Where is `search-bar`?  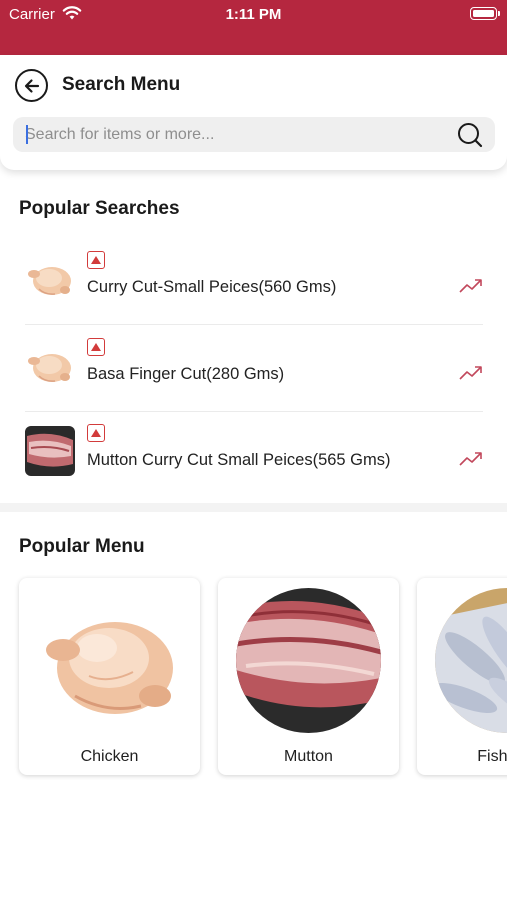
search-bar is located at coordinates (254, 134).